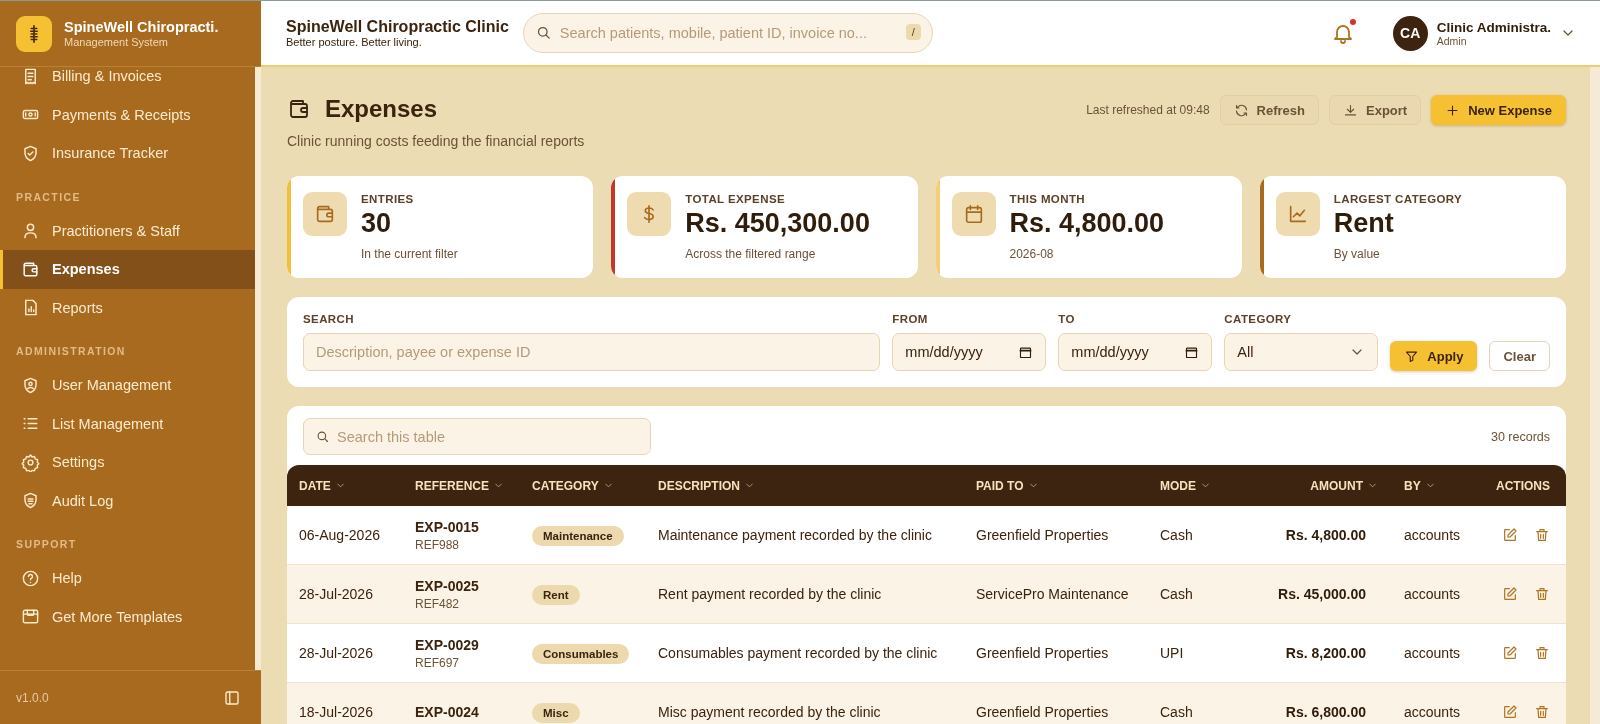  I want to click on column-header: CATEGORY, so click(583, 485).